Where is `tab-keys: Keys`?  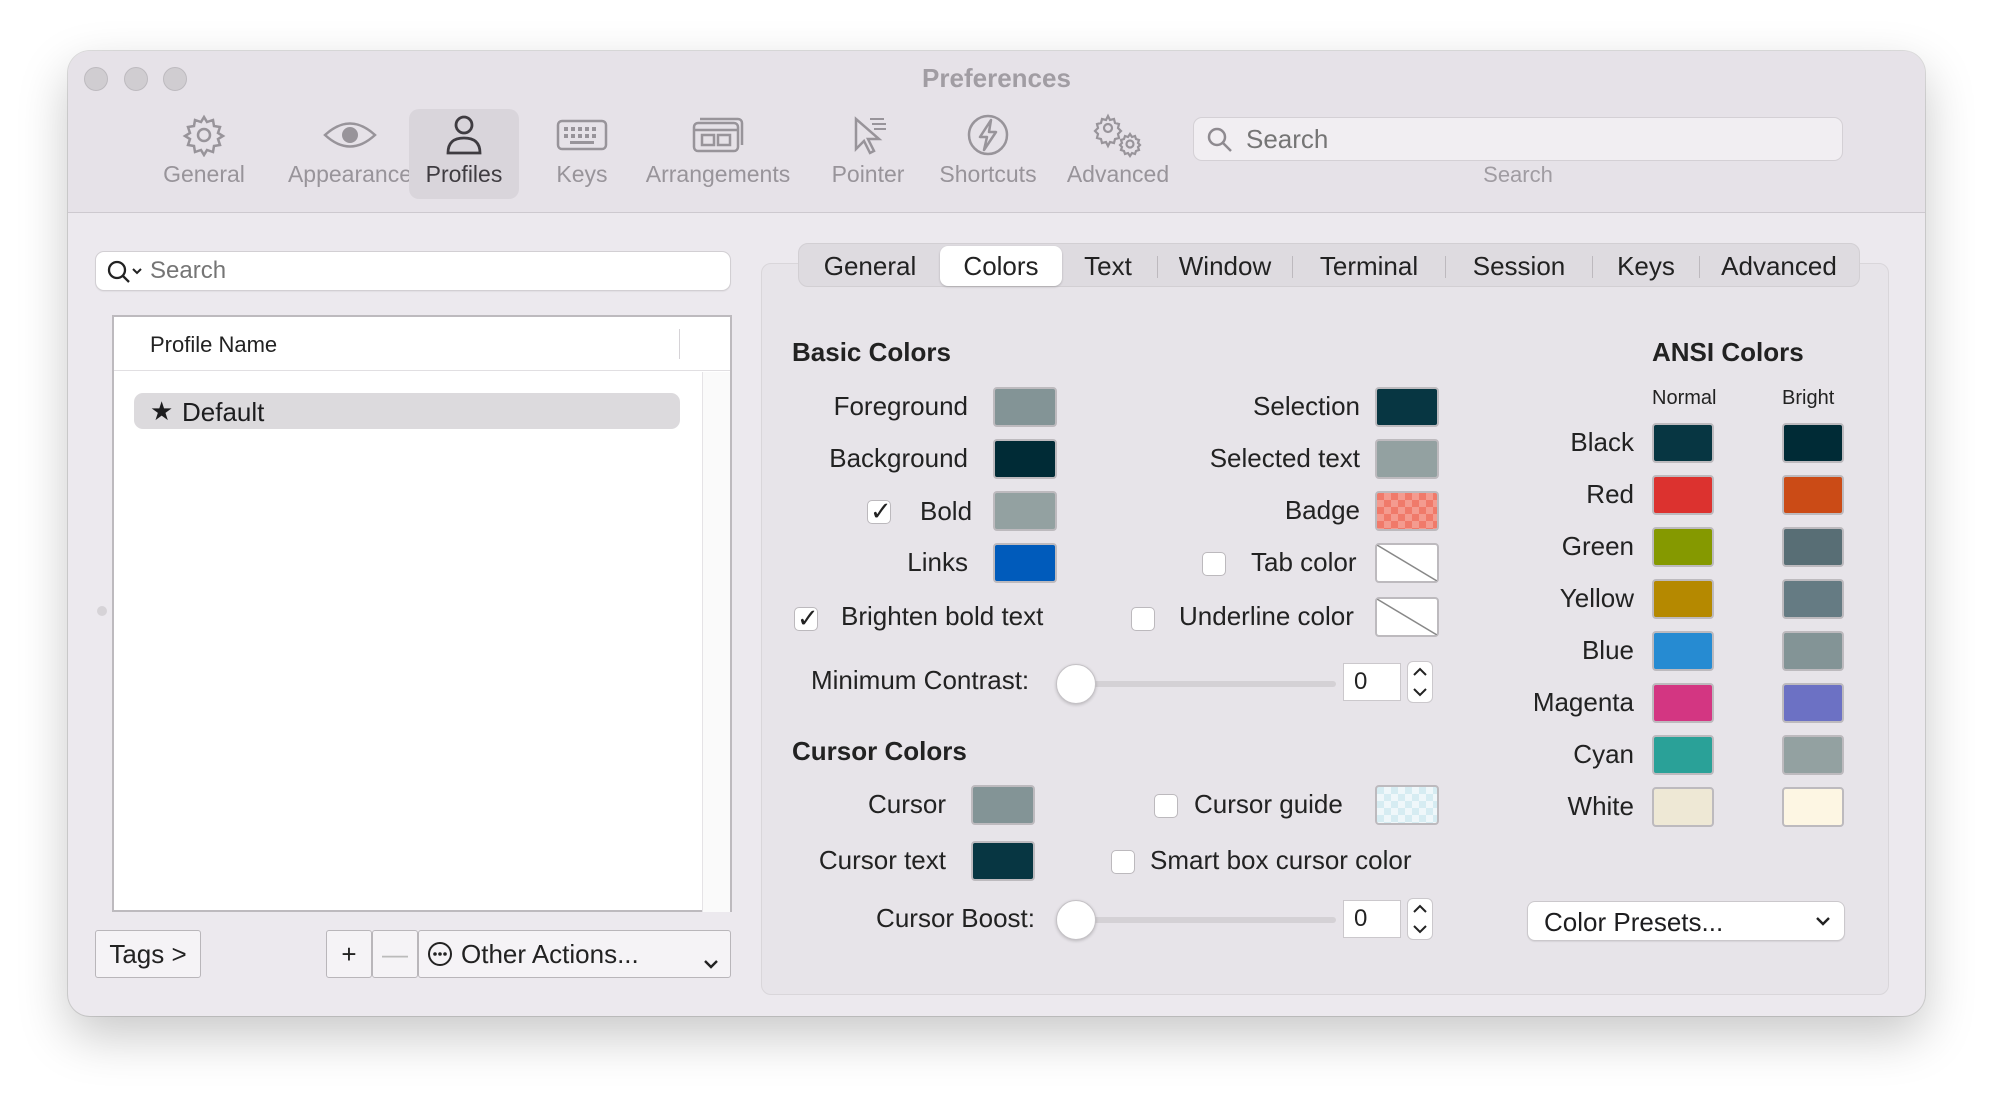 tab-keys: Keys is located at coordinates (1646, 266).